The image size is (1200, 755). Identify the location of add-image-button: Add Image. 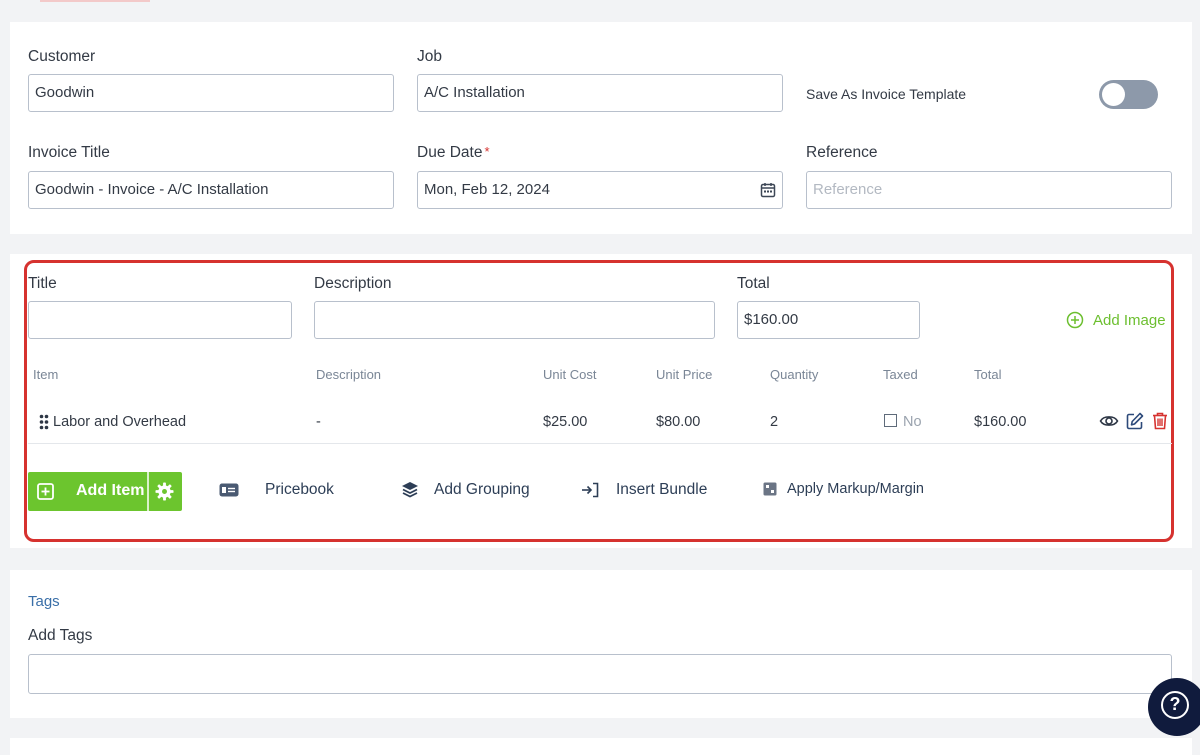
(1116, 320).